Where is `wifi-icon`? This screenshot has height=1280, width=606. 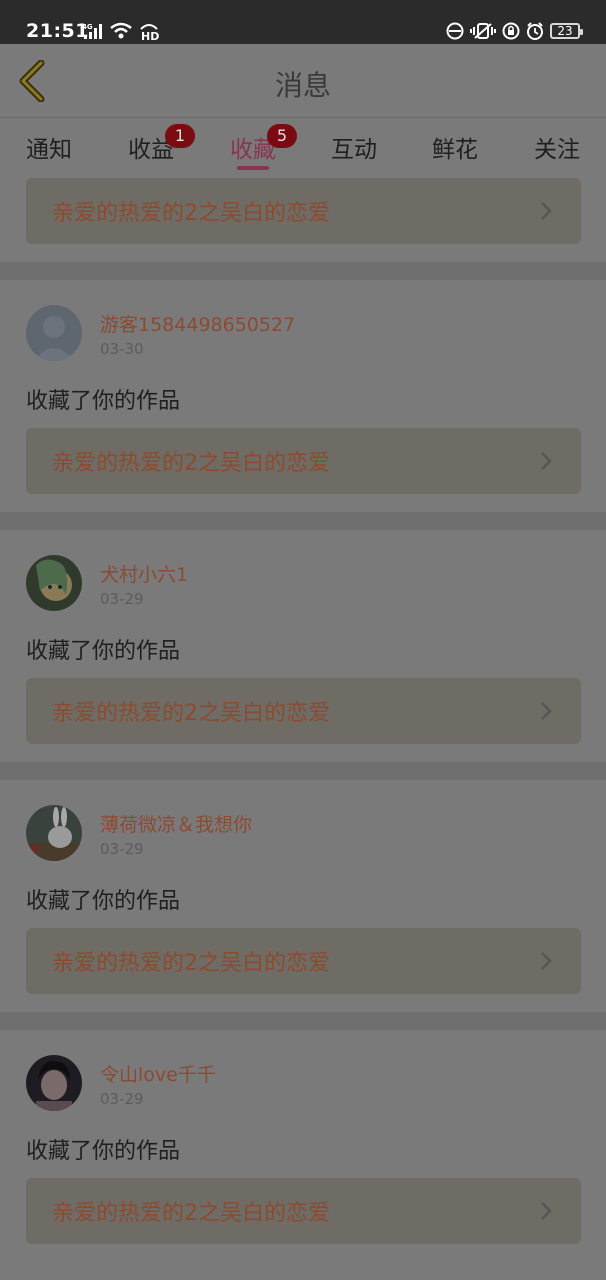 wifi-icon is located at coordinates (121, 31).